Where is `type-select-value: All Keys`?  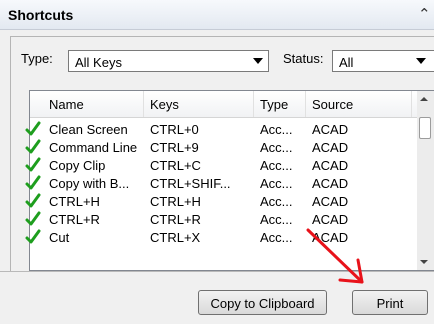
type-select-value: All Keys is located at coordinates (98, 62).